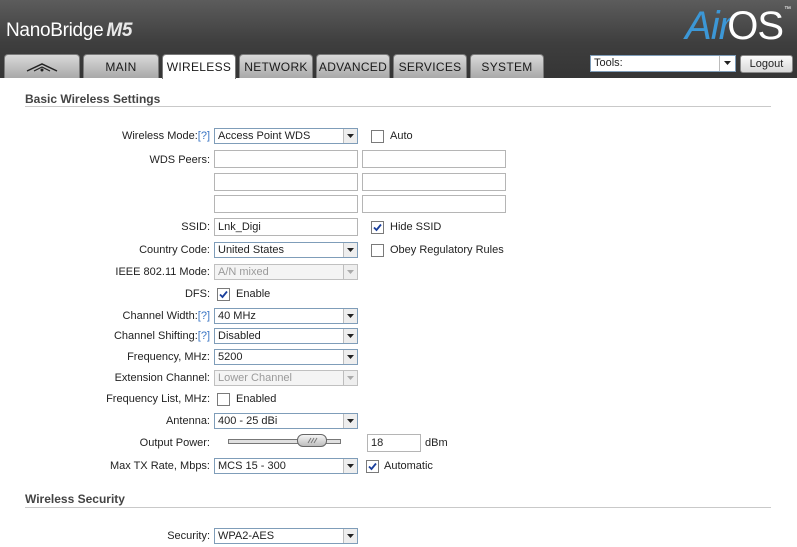 This screenshot has width=797, height=547. I want to click on automatic-checkbox, so click(372, 466).